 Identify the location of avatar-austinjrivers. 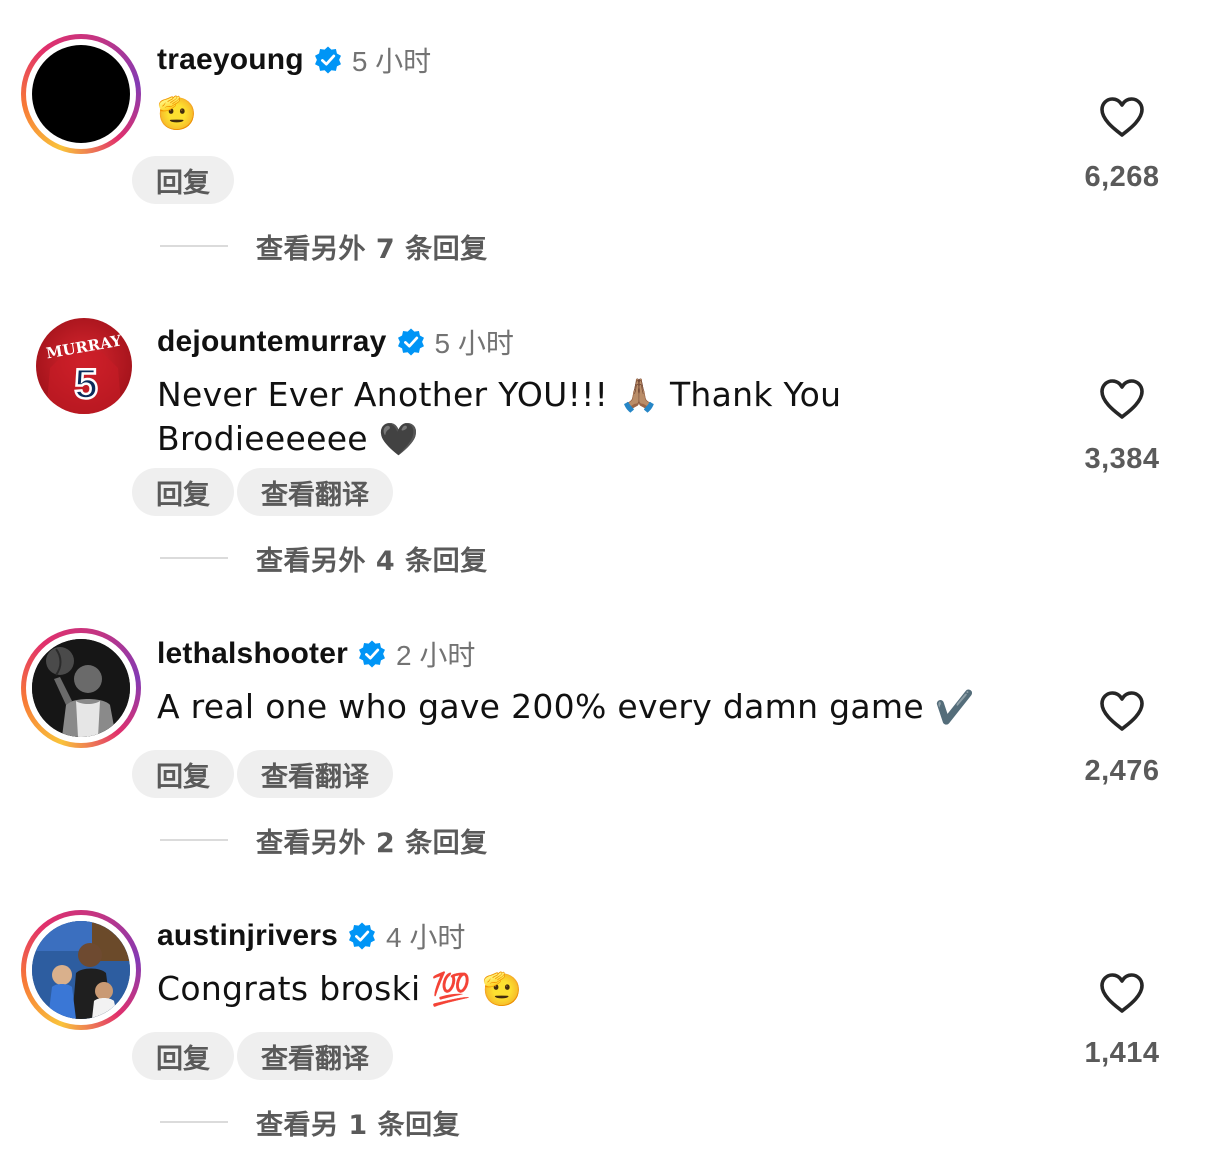
(81, 970).